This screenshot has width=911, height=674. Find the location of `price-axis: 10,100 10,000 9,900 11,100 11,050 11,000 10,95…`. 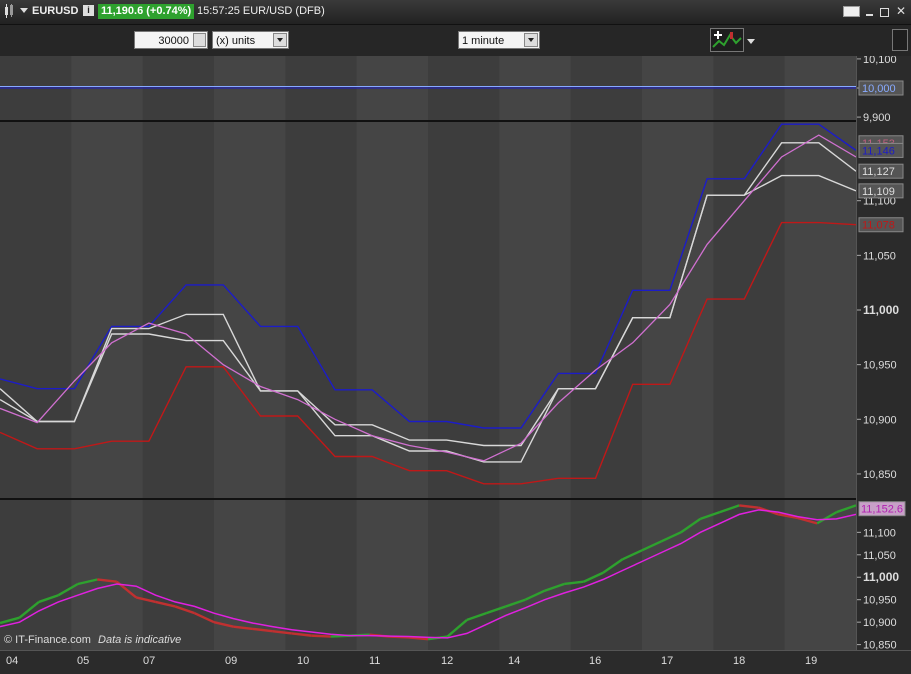

price-axis: 10,100 10,000 9,900 11,100 11,050 11,000 10,95… is located at coordinates (883, 353).